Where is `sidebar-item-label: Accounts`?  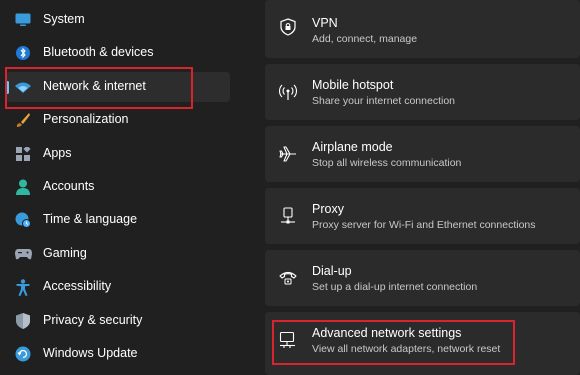 sidebar-item-label: Accounts is located at coordinates (69, 186).